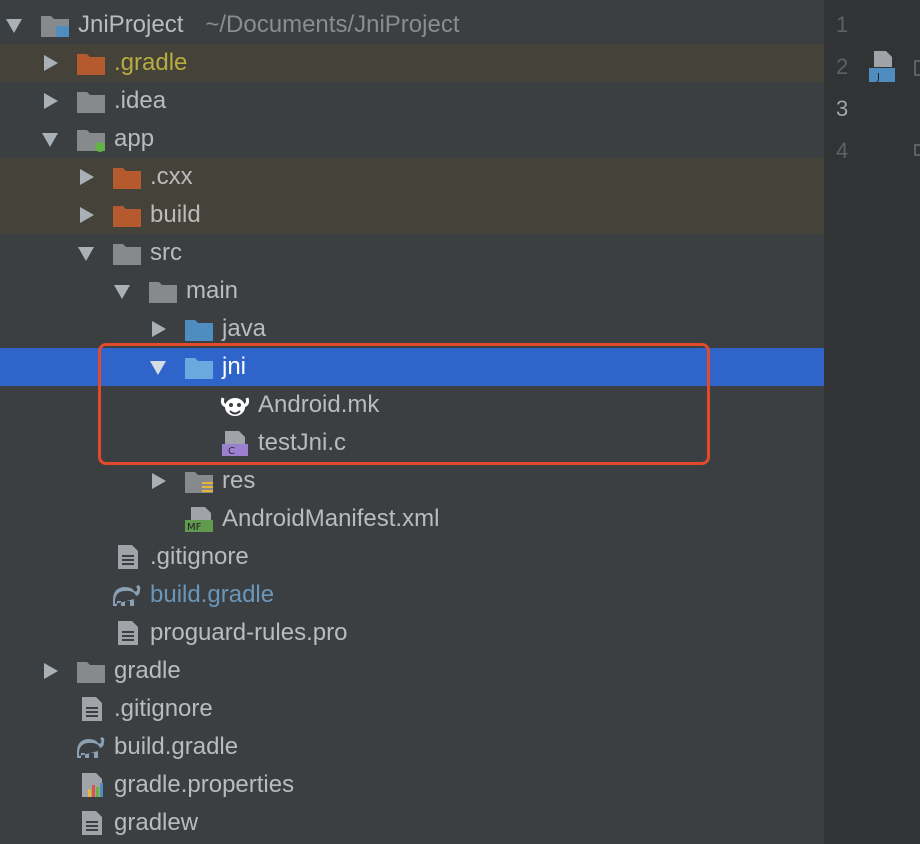 The image size is (920, 844). I want to click on svg-text: J, so click(878, 77).